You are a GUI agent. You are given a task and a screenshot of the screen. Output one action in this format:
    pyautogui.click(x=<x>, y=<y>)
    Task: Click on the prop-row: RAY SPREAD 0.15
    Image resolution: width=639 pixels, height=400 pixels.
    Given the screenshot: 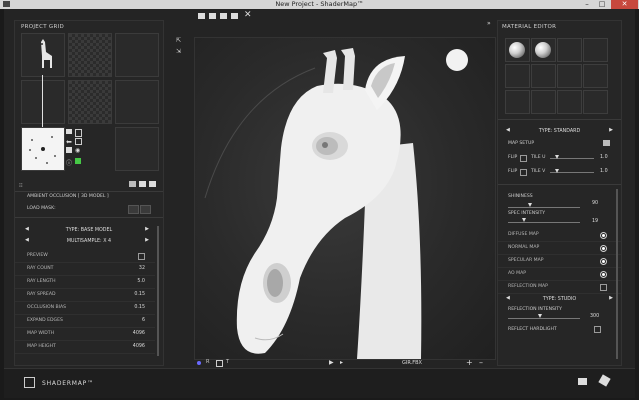 What is the action you would take?
    pyautogui.click(x=85, y=295)
    